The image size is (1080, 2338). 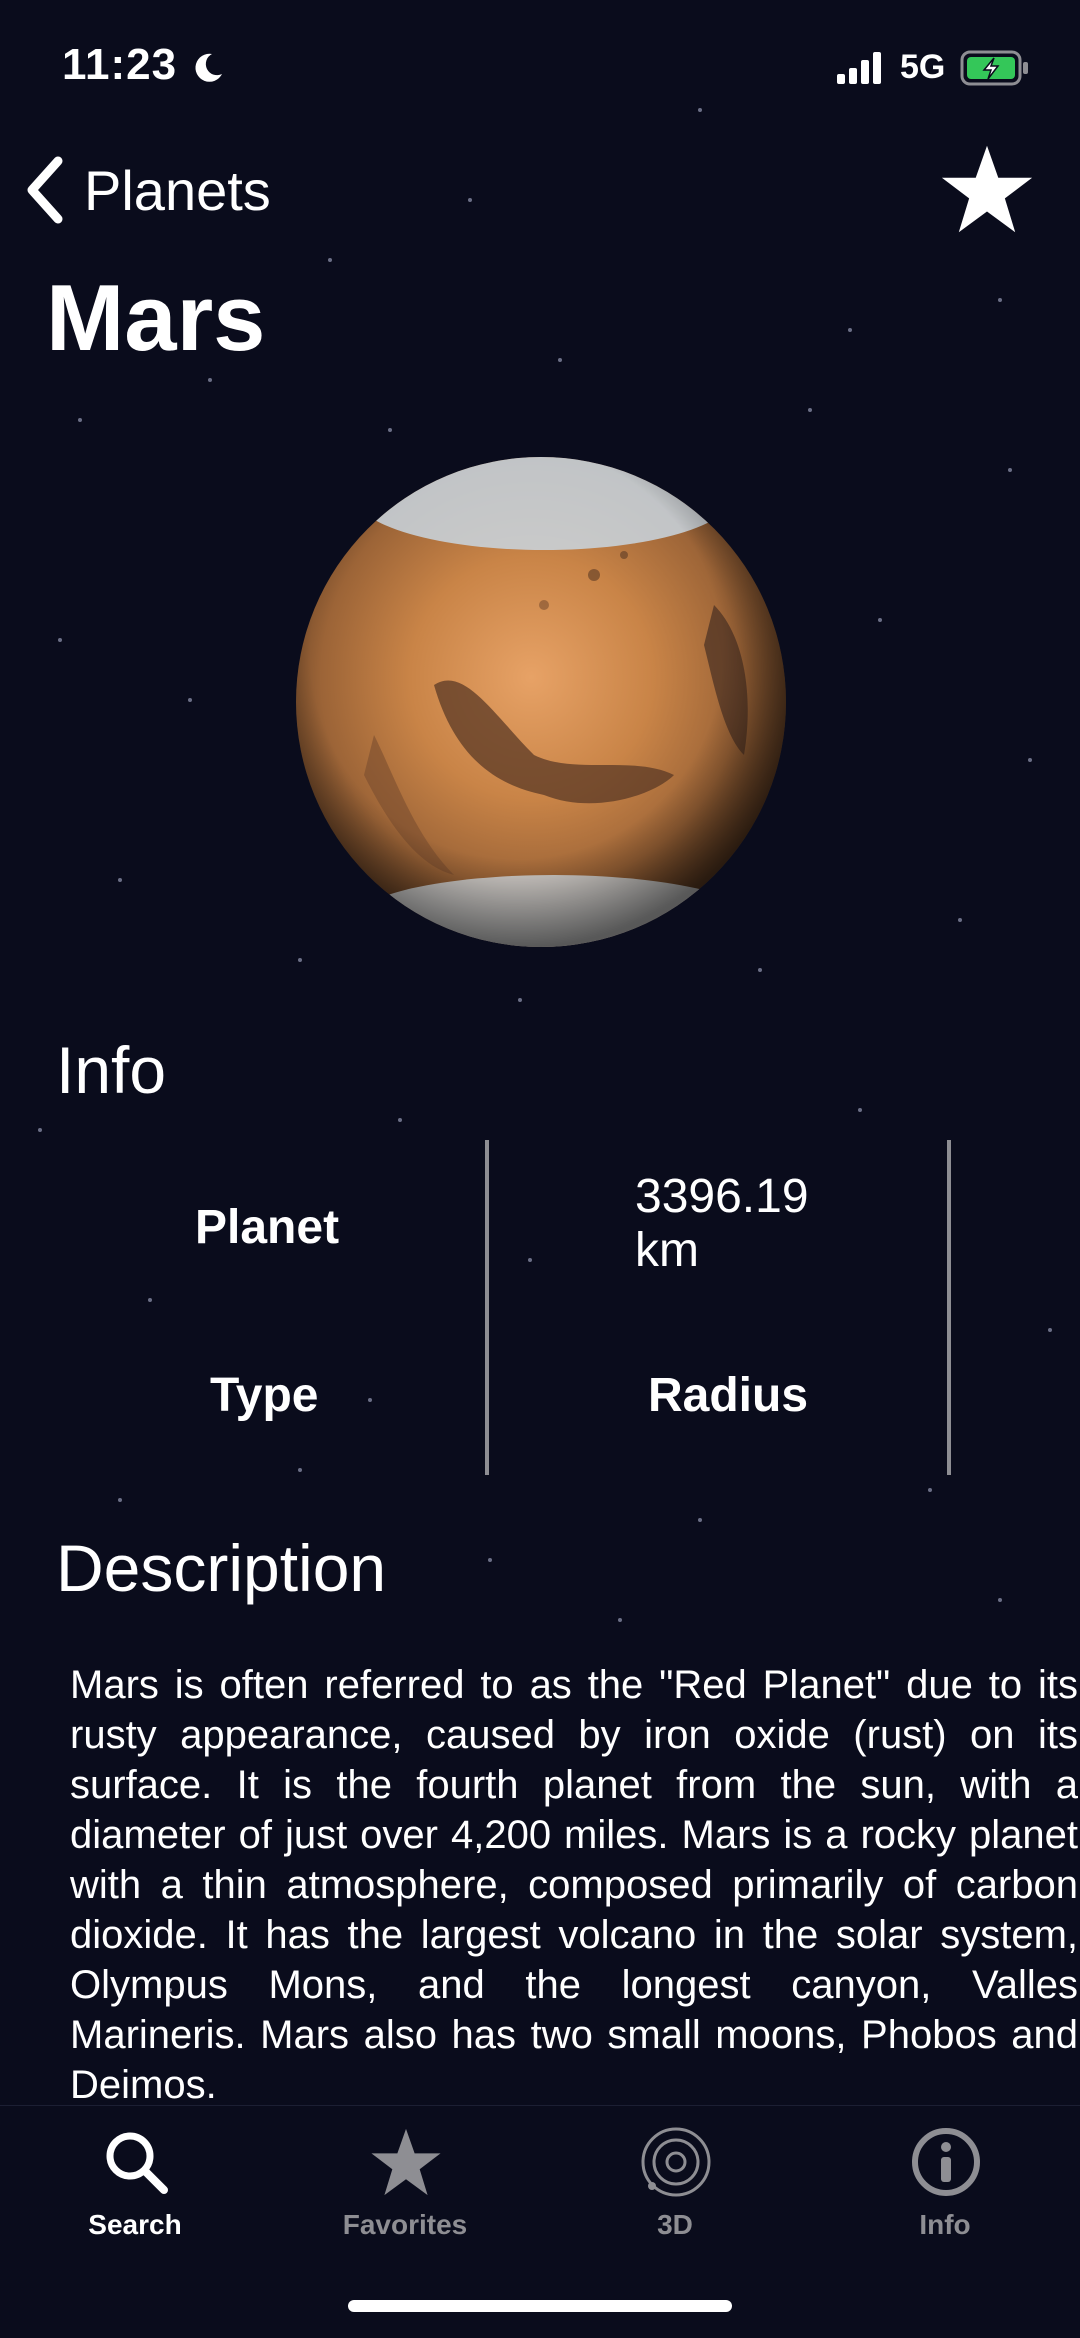 What do you see at coordinates (208, 67) in the screenshot?
I see `moon-icon` at bounding box center [208, 67].